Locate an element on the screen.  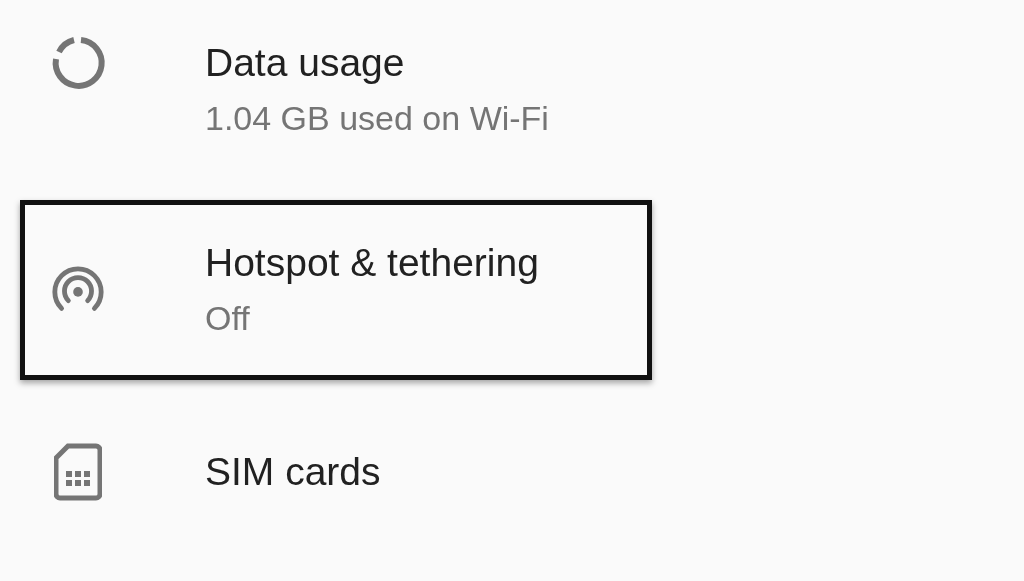
setting-summary: Off is located at coordinates (228, 318).